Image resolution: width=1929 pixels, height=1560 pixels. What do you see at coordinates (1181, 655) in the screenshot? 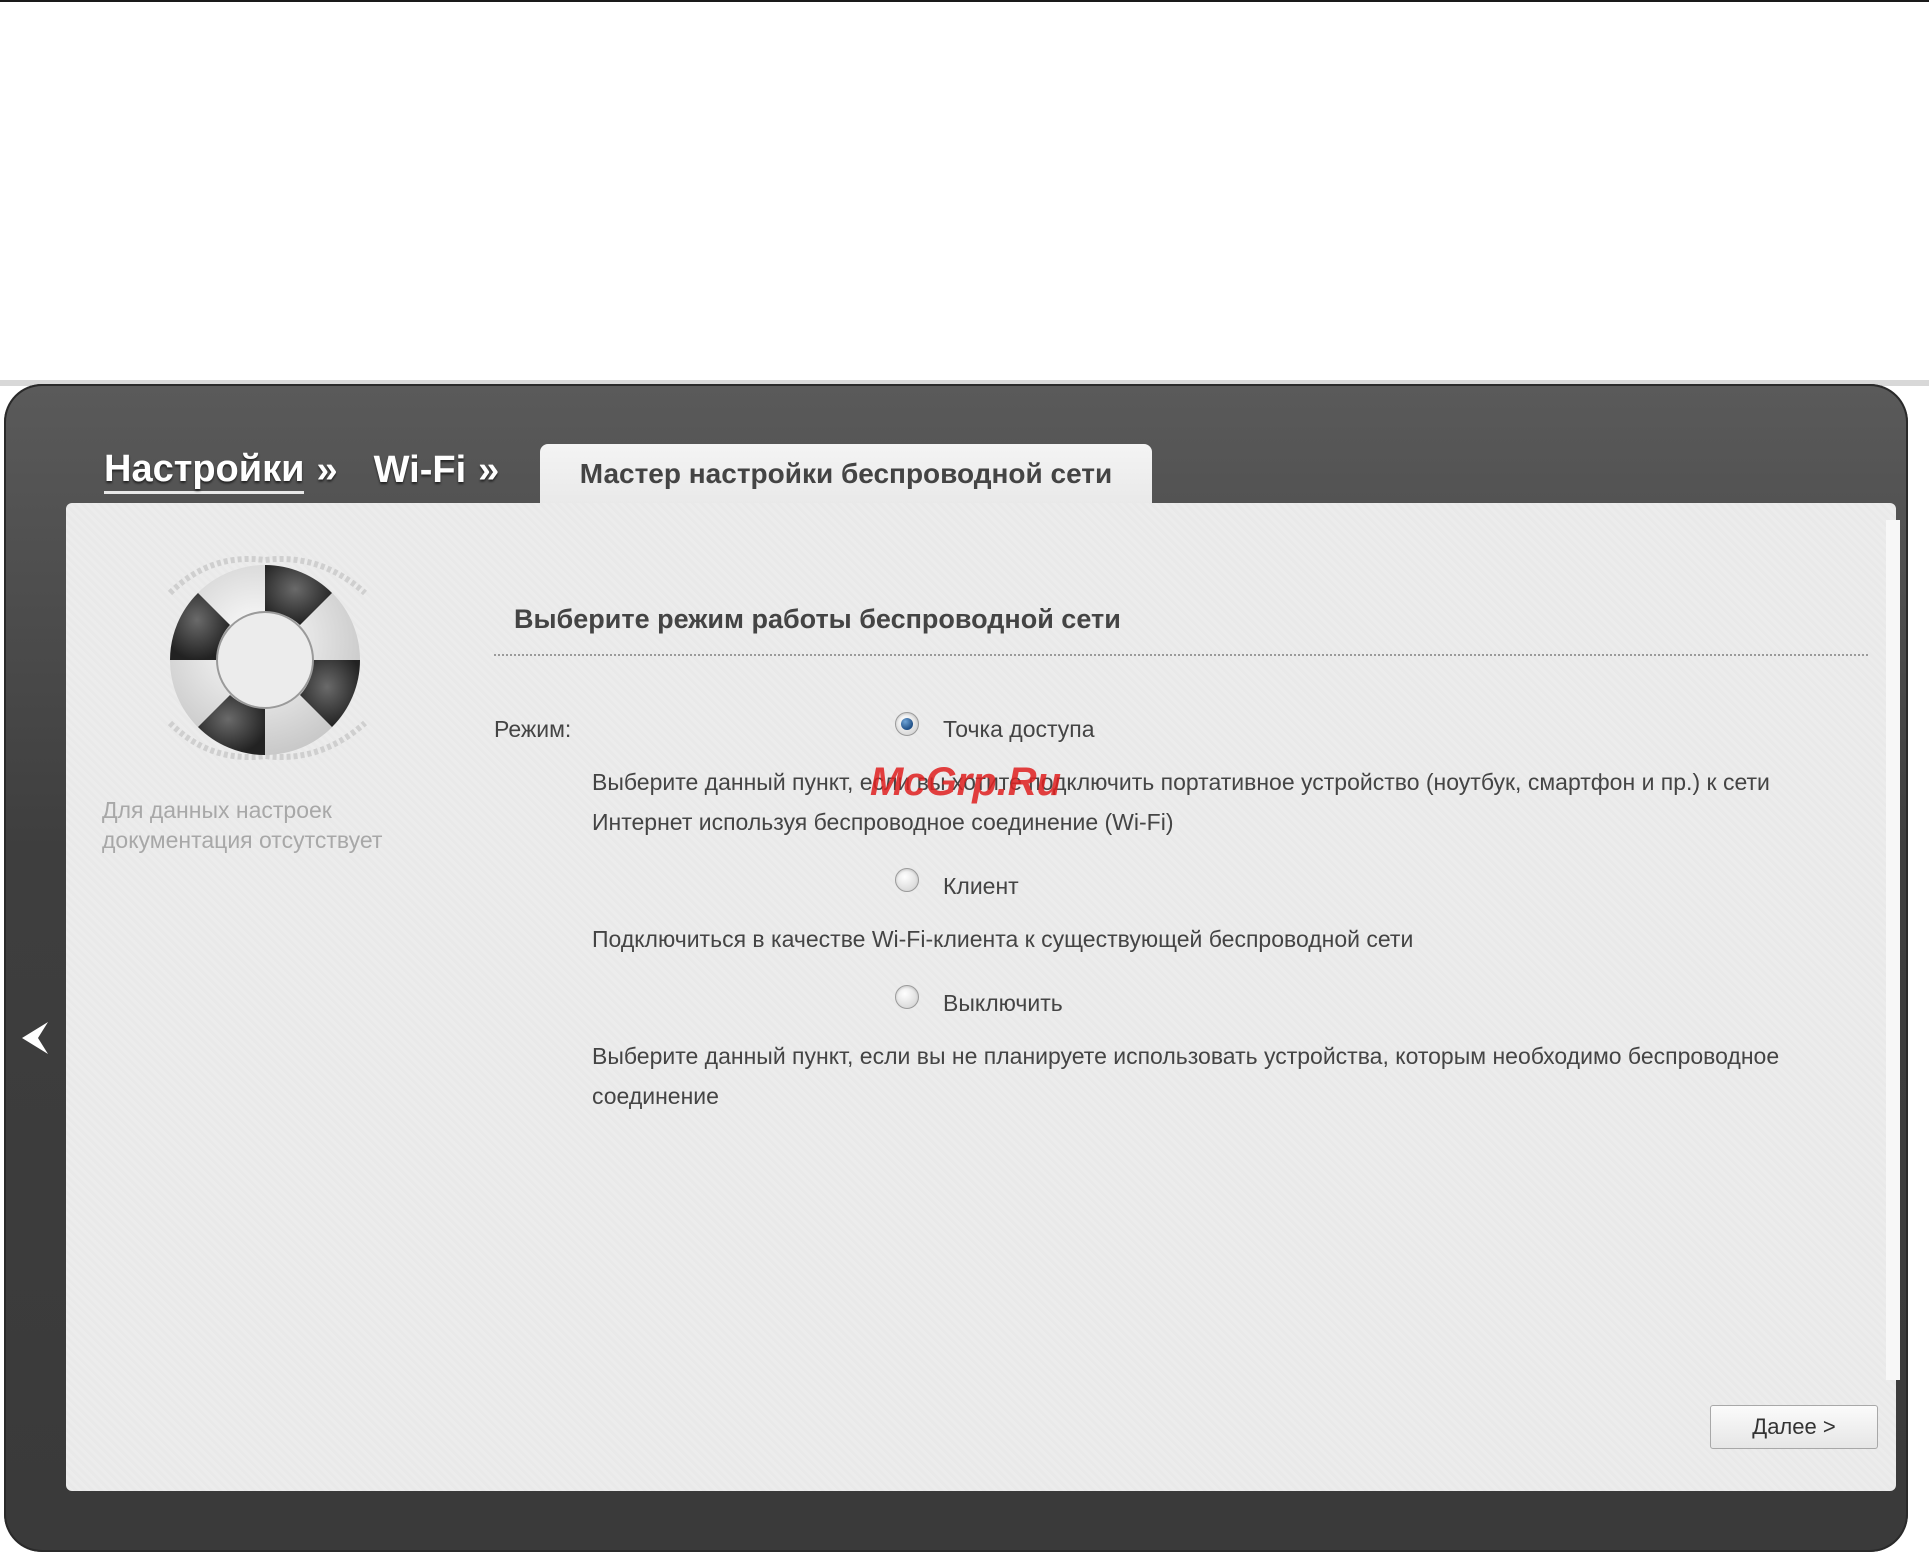
I see `title-divider` at bounding box center [1181, 655].